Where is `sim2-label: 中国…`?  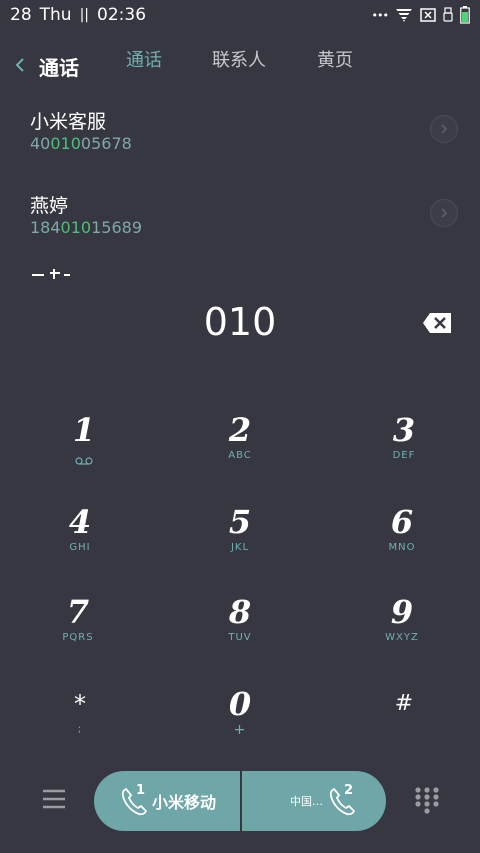 sim2-label: 中国… is located at coordinates (306, 801).